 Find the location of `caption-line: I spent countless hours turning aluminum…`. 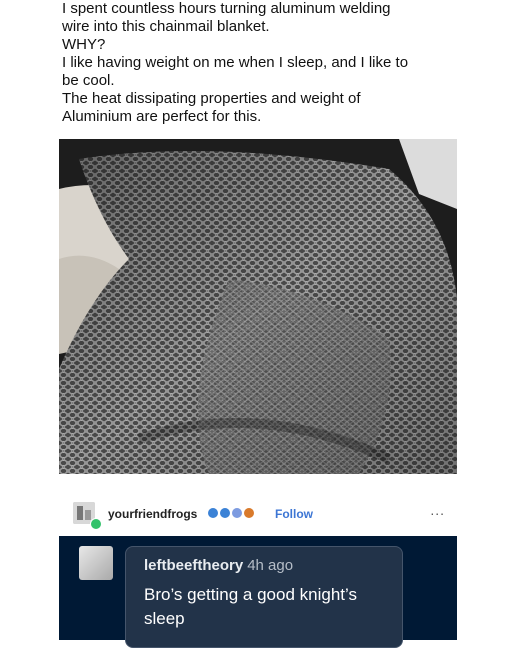

caption-line: I spent countless hours turning aluminum… is located at coordinates (226, 8).